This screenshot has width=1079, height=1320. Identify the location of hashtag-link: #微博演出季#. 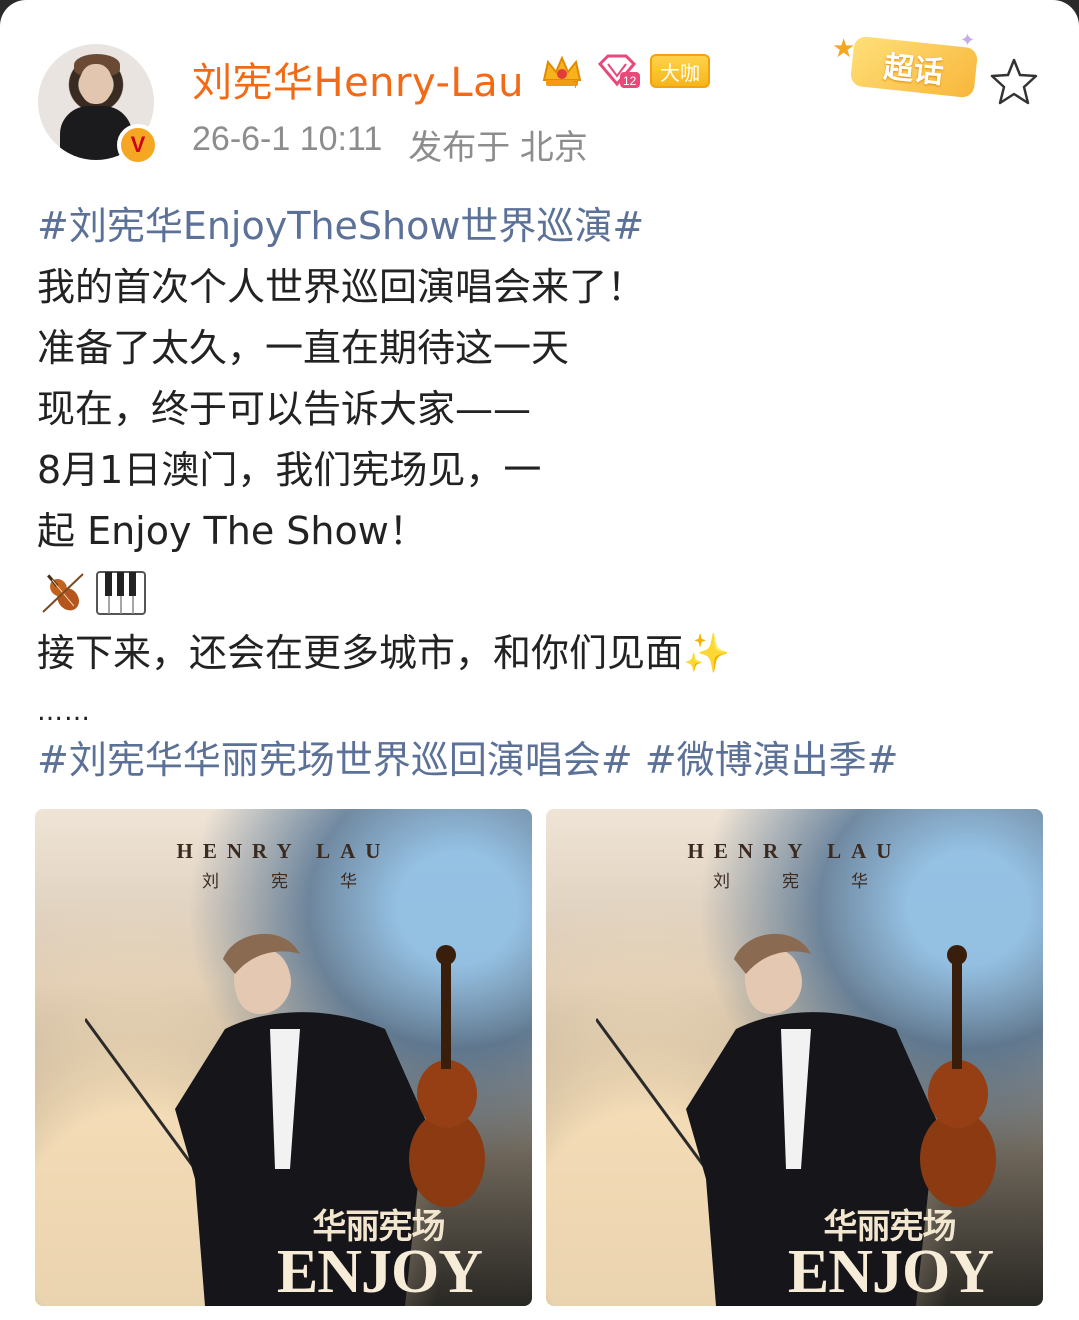
(772, 760).